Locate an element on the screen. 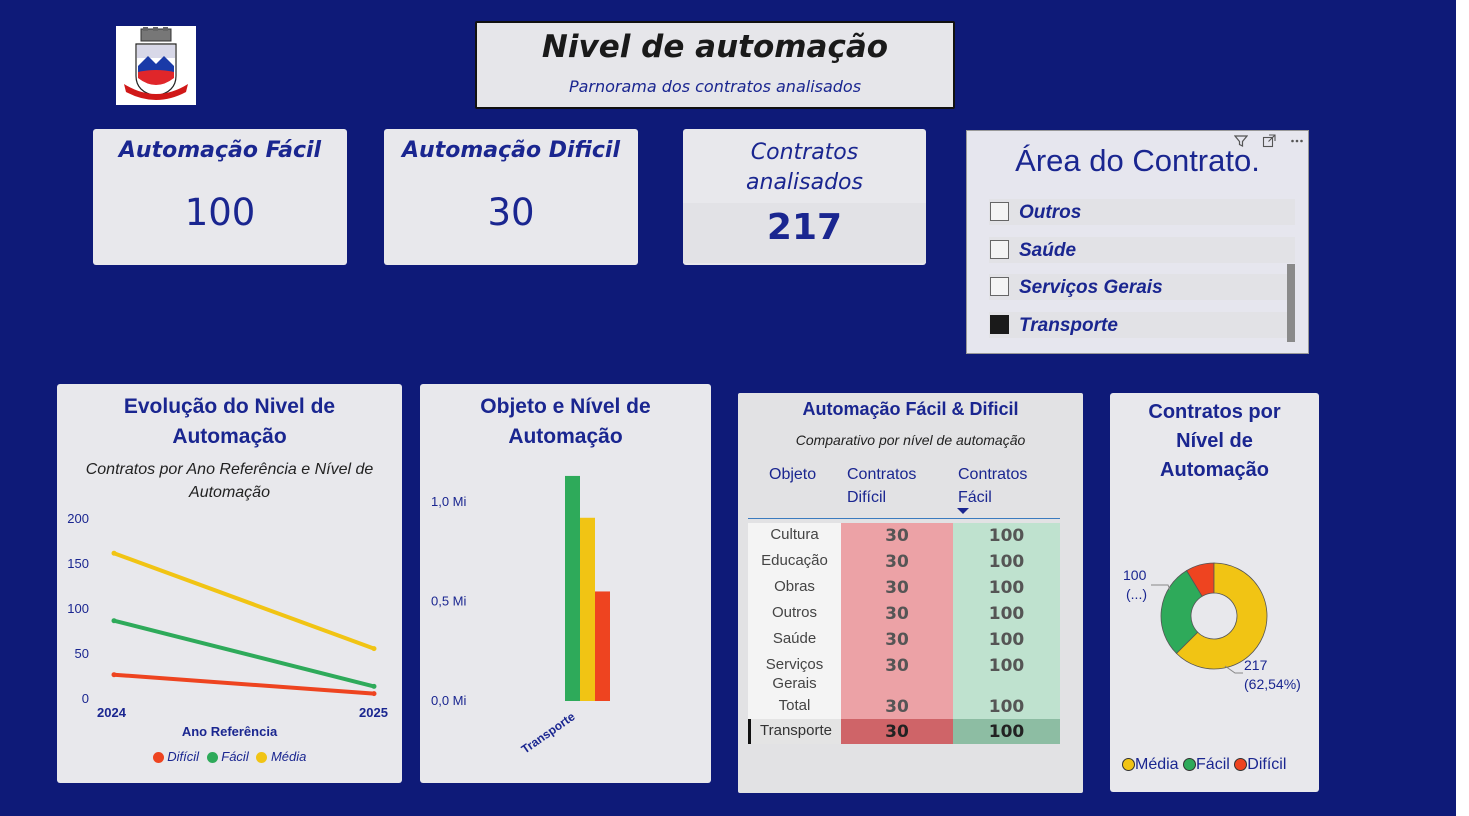 This screenshot has height=816, width=1469. data-label-media-value: 217 is located at coordinates (1256, 665).